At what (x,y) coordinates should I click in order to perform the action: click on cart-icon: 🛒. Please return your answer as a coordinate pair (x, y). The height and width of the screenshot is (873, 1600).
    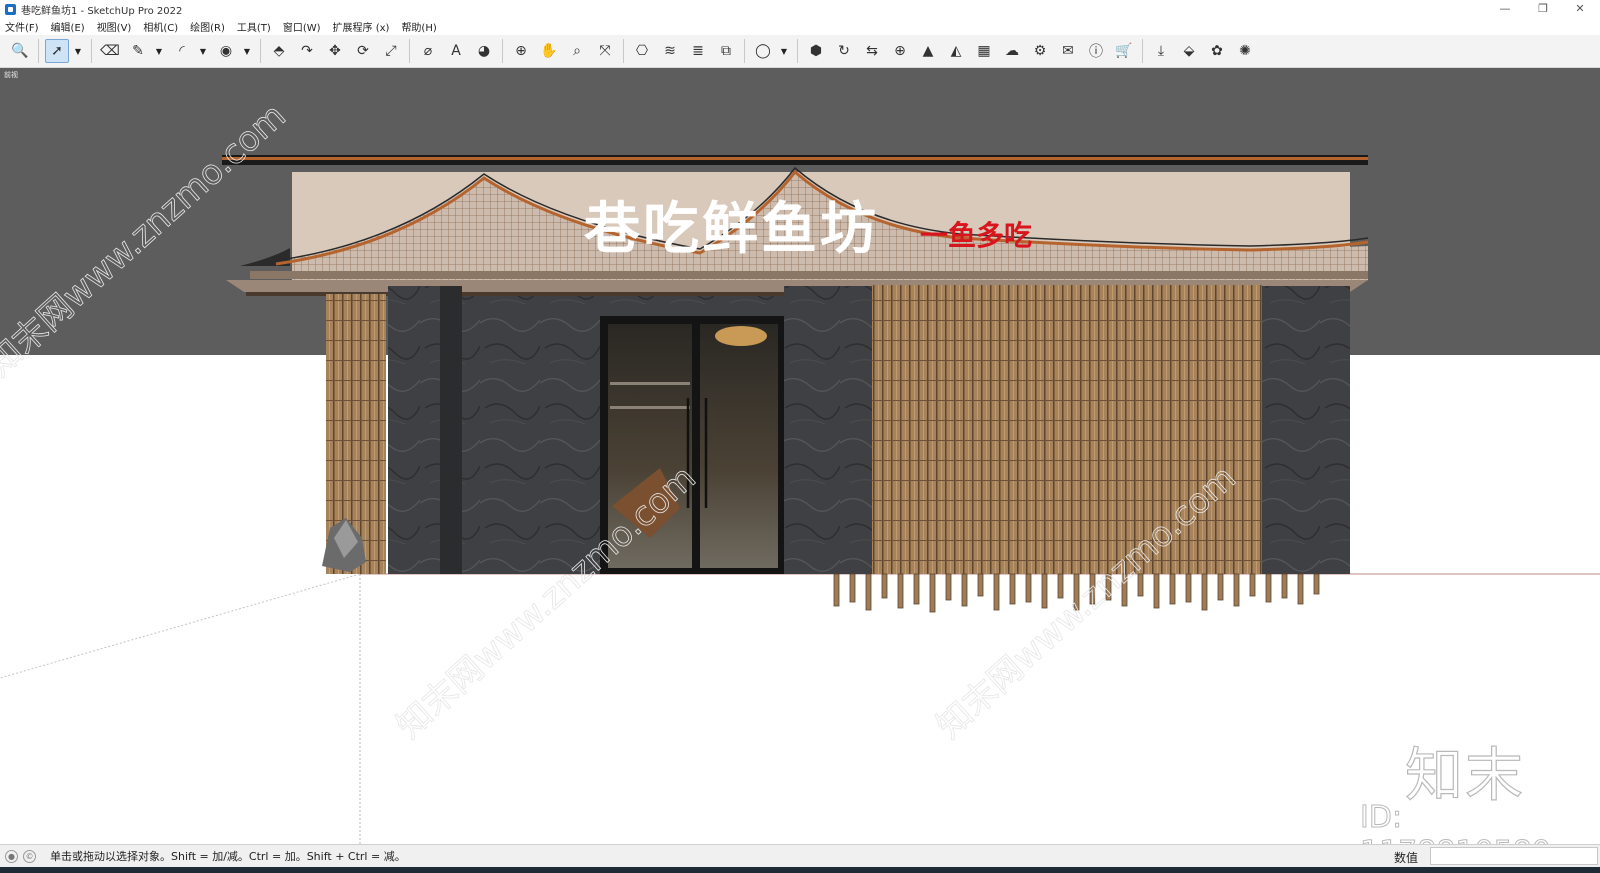
    Looking at the image, I should click on (1124, 51).